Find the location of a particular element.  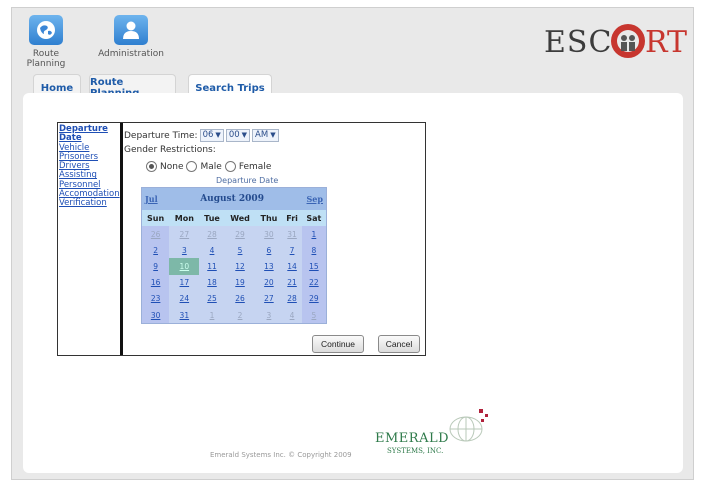

calendar-day-cell: 24 is located at coordinates (184, 299).